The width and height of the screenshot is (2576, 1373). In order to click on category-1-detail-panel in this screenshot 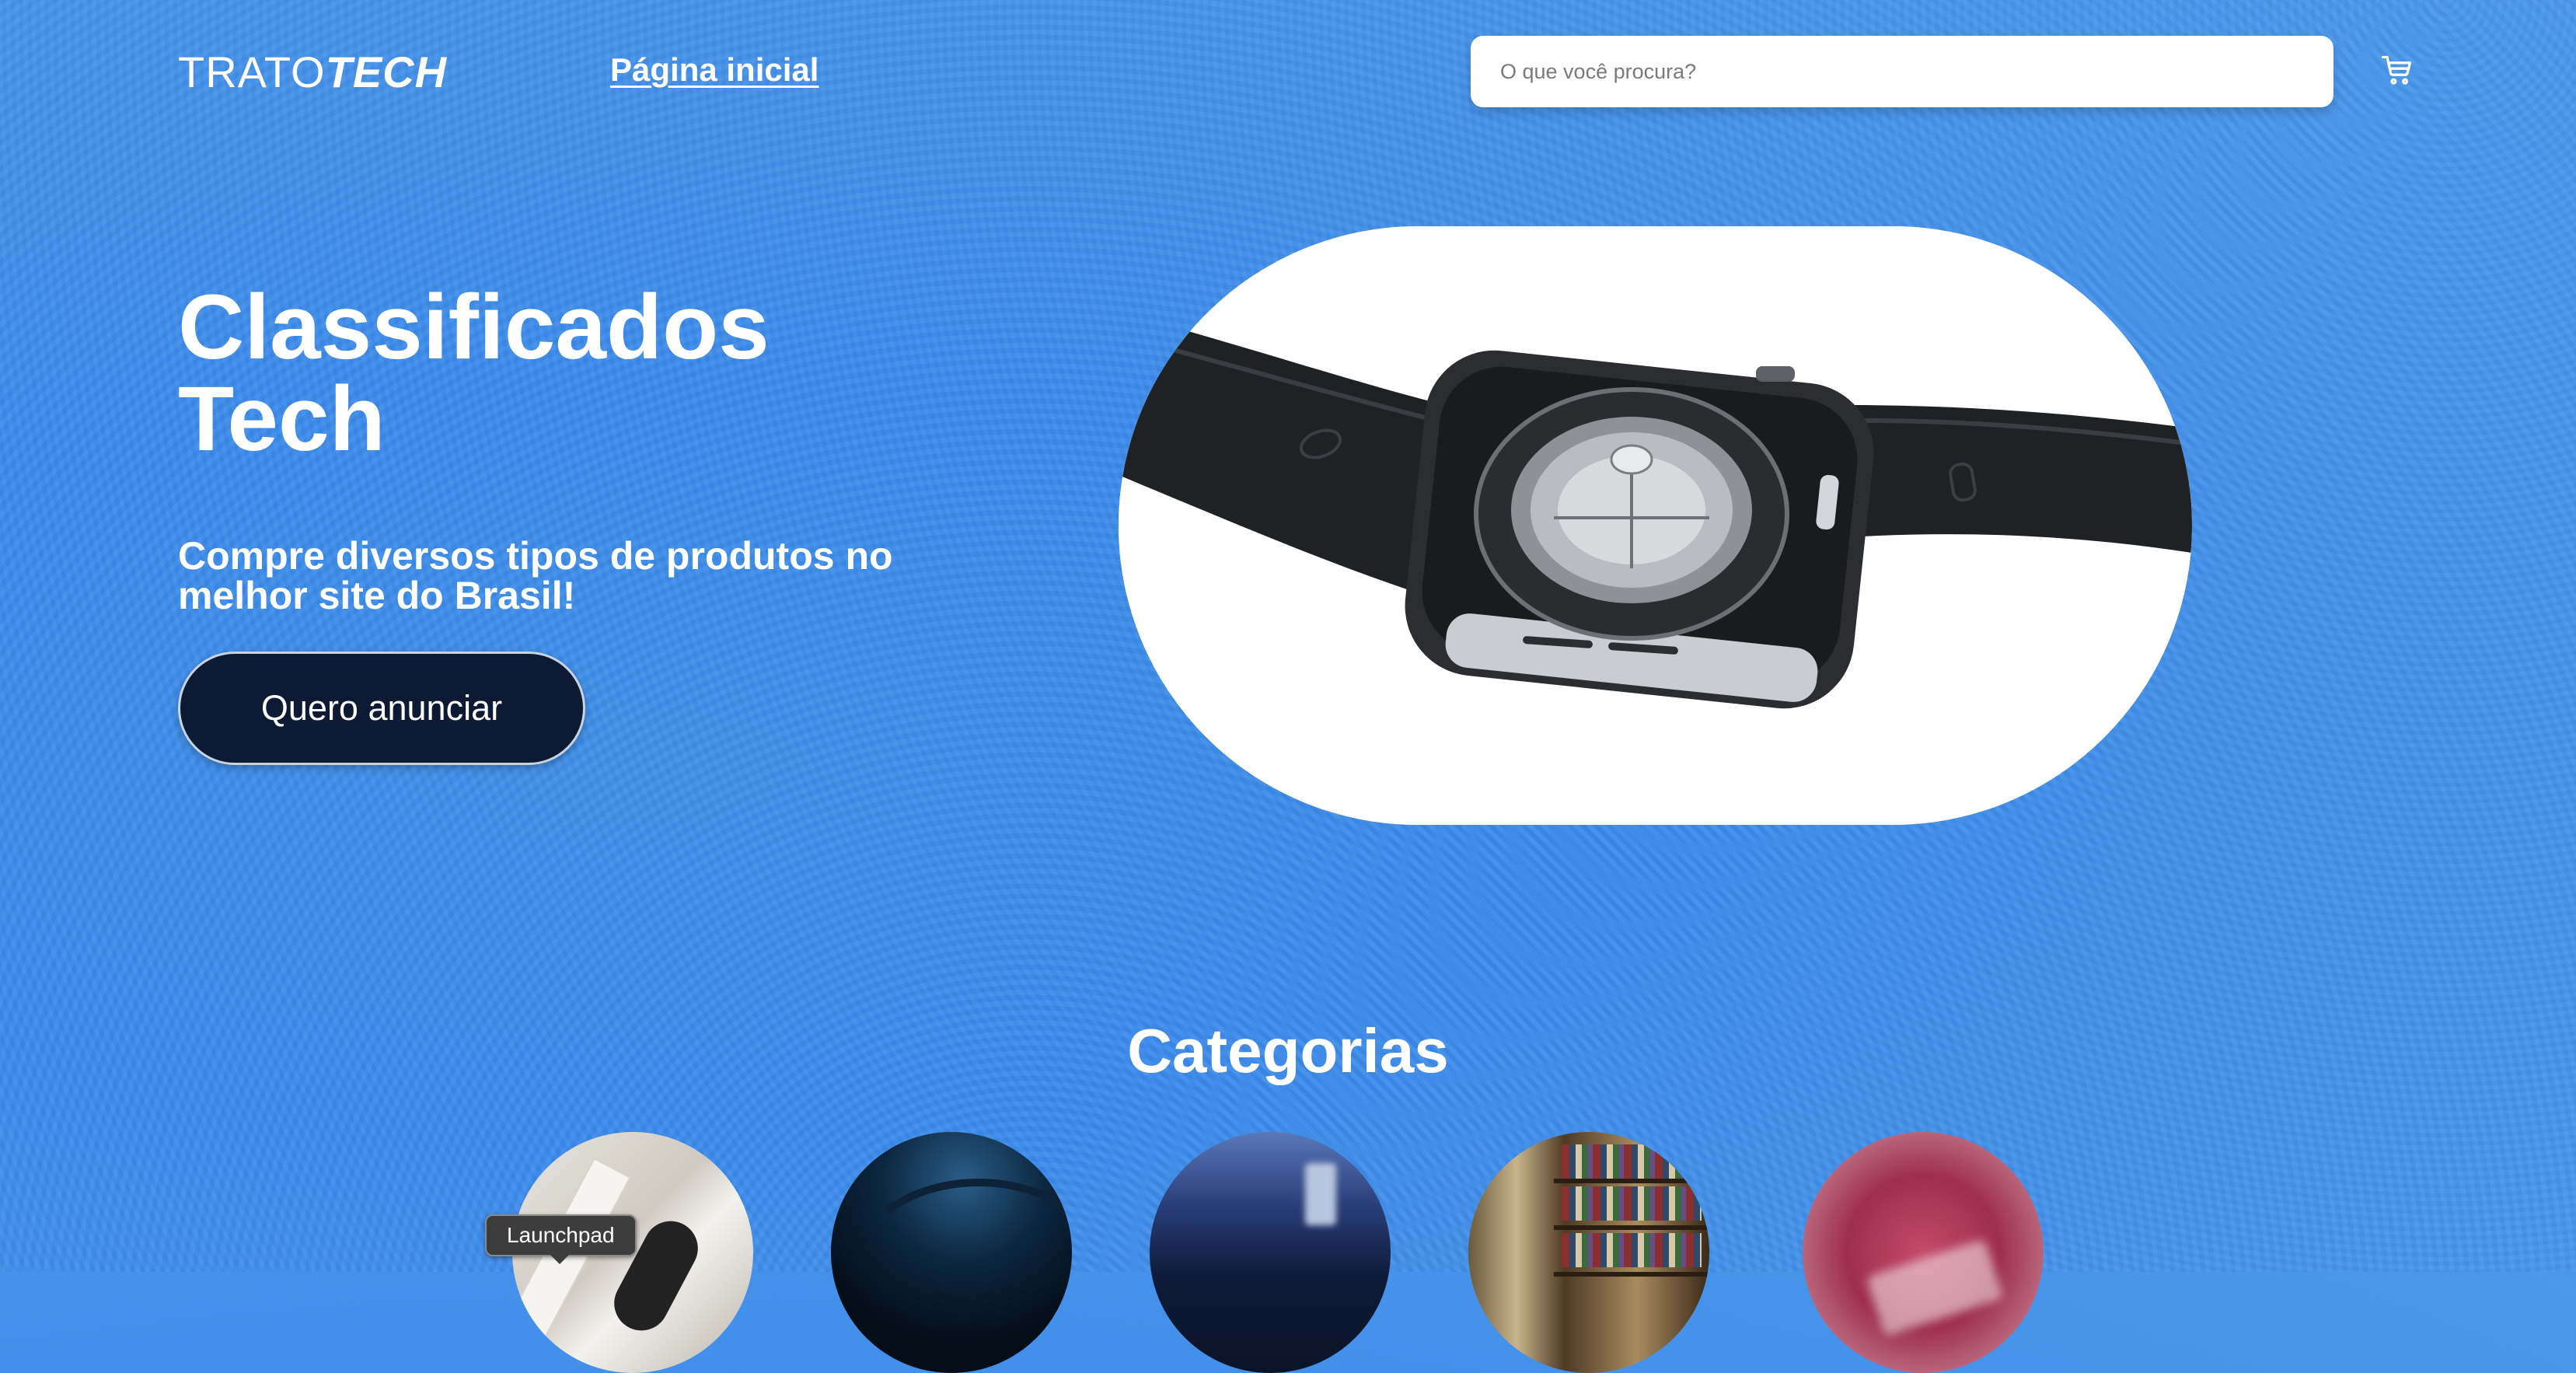, I will do `click(571, 1258)`.